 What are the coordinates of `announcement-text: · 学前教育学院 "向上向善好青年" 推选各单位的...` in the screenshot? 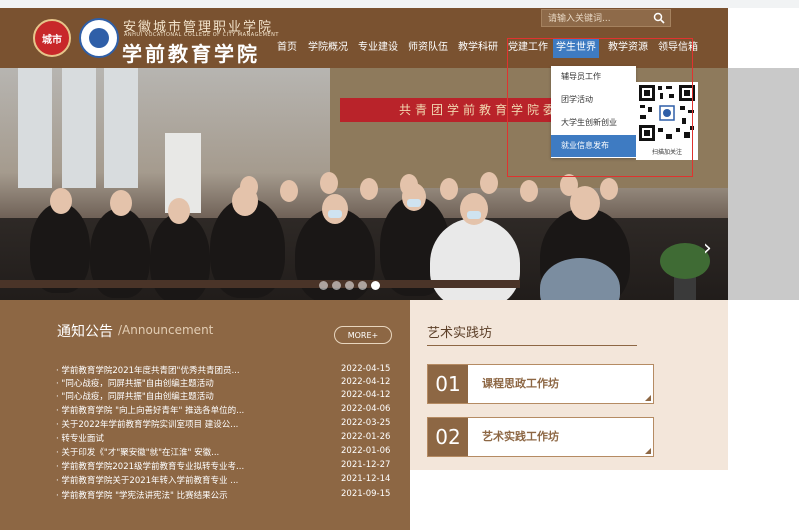 It's located at (181, 410).